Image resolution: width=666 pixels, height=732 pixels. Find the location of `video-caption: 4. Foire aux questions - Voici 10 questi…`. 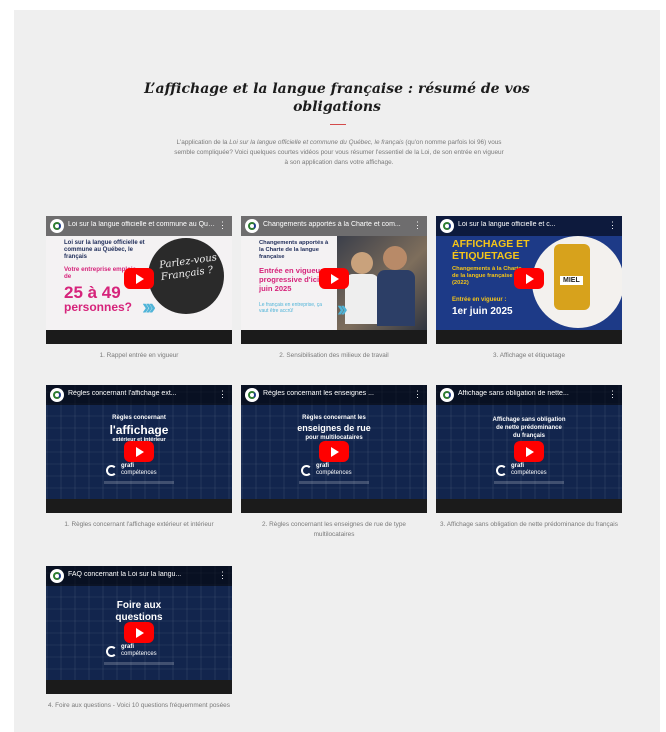

video-caption: 4. Foire aux questions - Voici 10 questi… is located at coordinates (139, 705).